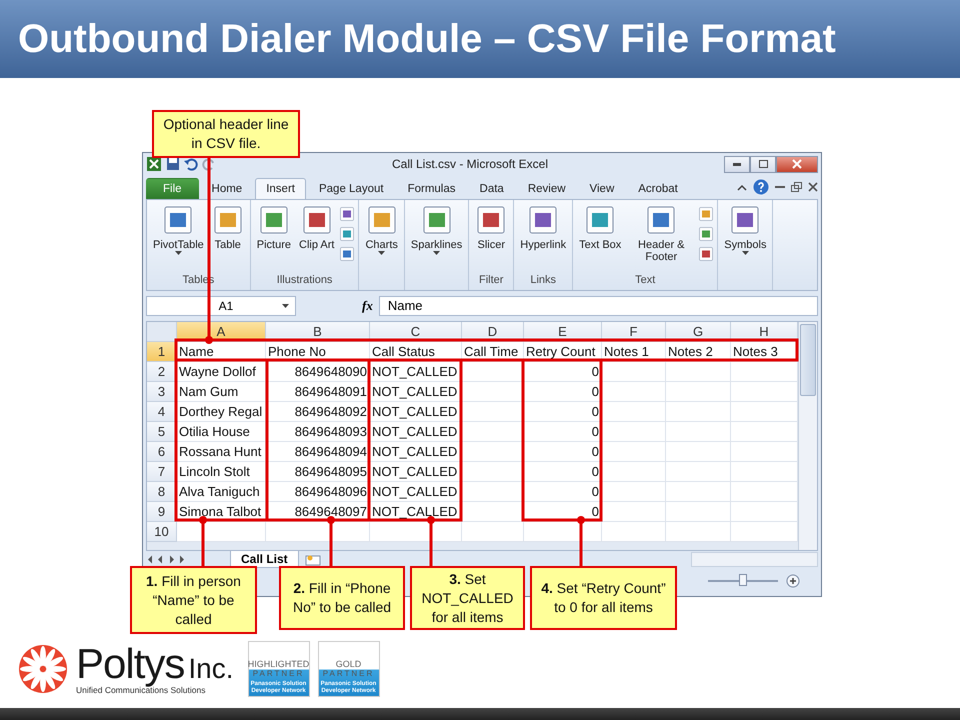 This screenshot has height=720, width=960. Describe the element at coordinates (227, 188) in the screenshot. I see `ribbon-tab: Home` at that location.